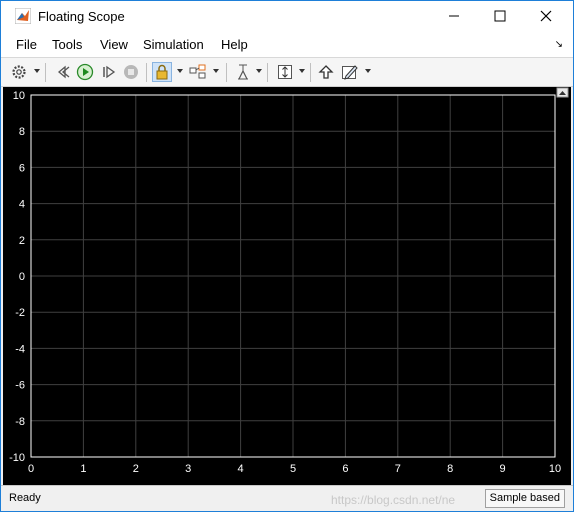 This screenshot has height=514, width=576. What do you see at coordinates (25, 498) in the screenshot?
I see `status-text: Ready` at bounding box center [25, 498].